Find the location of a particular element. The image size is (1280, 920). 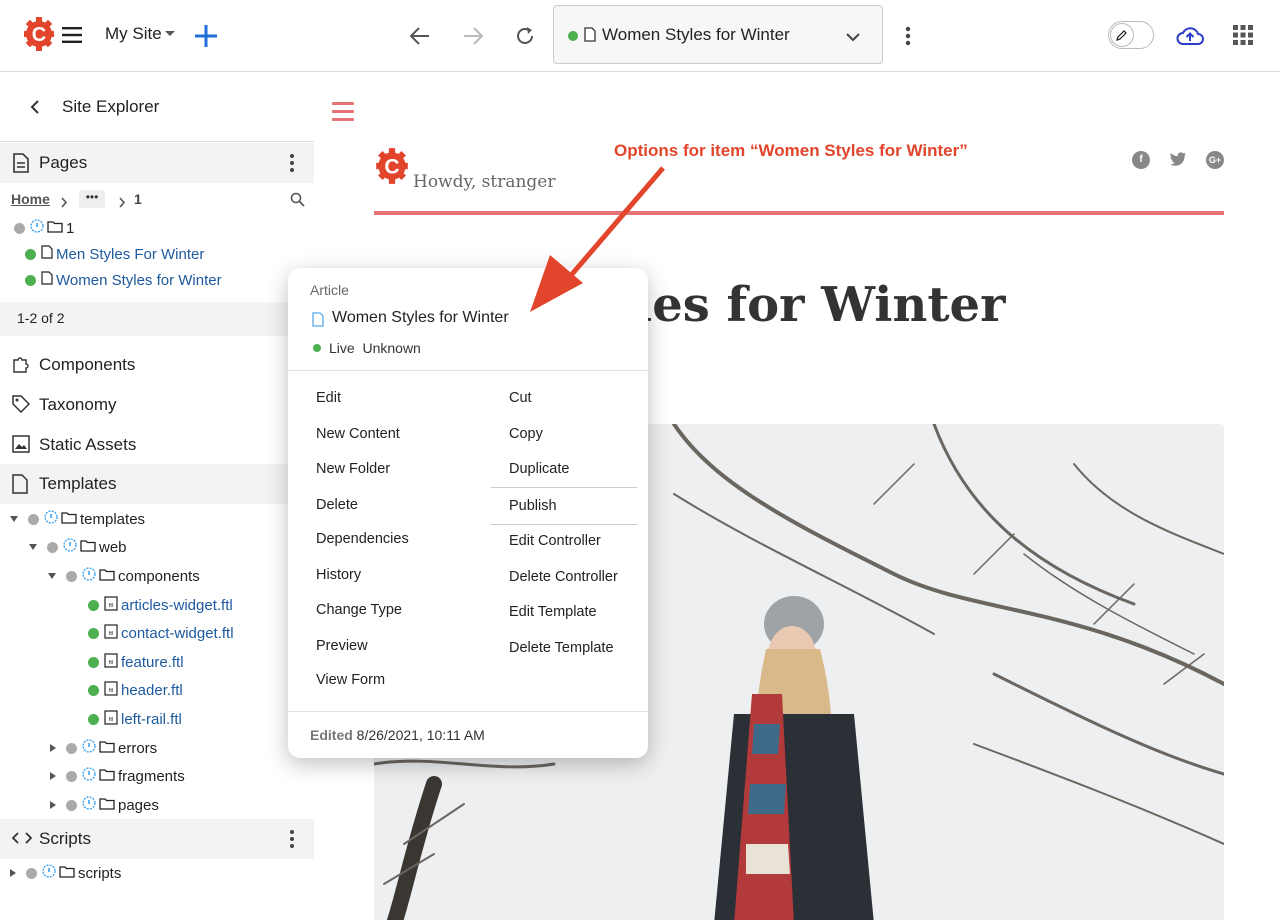

tree-item-file: ftl contact-widget.ftl is located at coordinates (161, 633).